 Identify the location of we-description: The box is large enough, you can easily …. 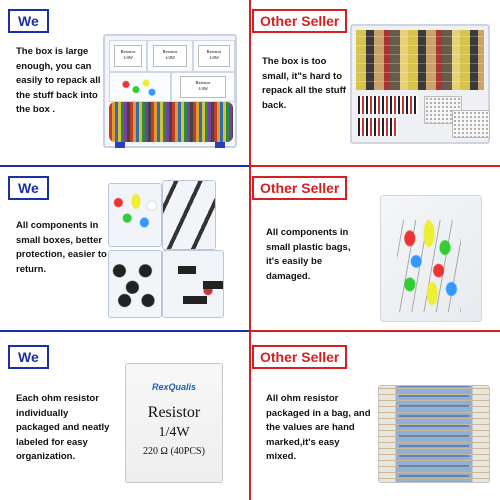
(58, 80).